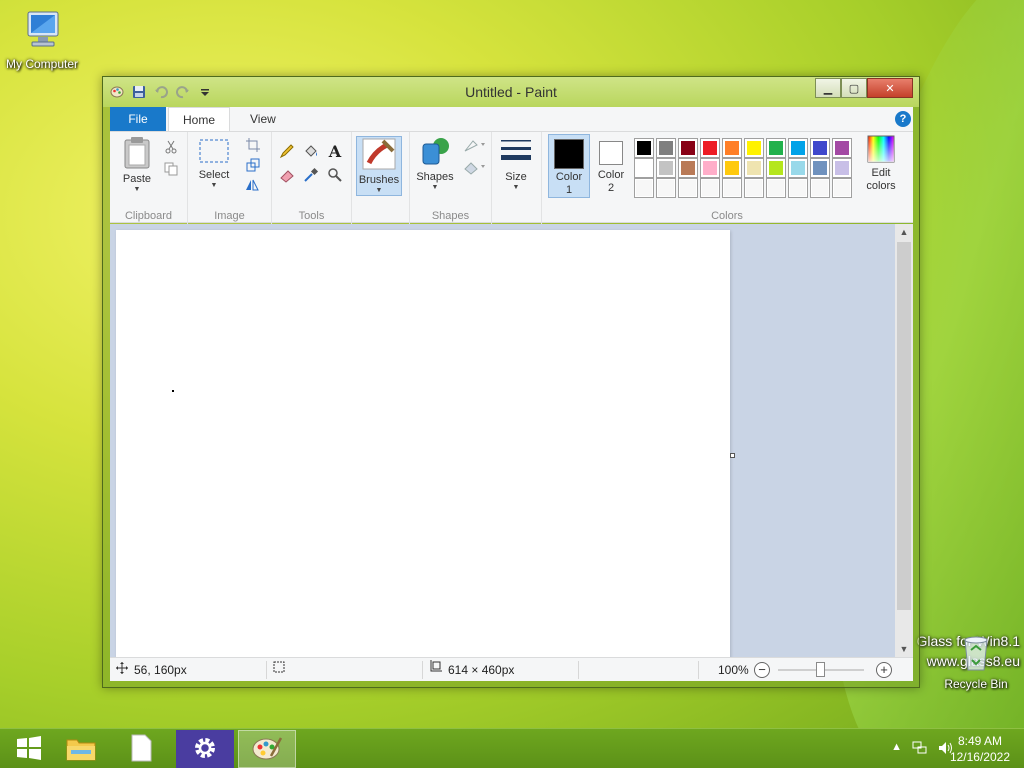  I want to click on select-button: Select ▼, so click(214, 163).